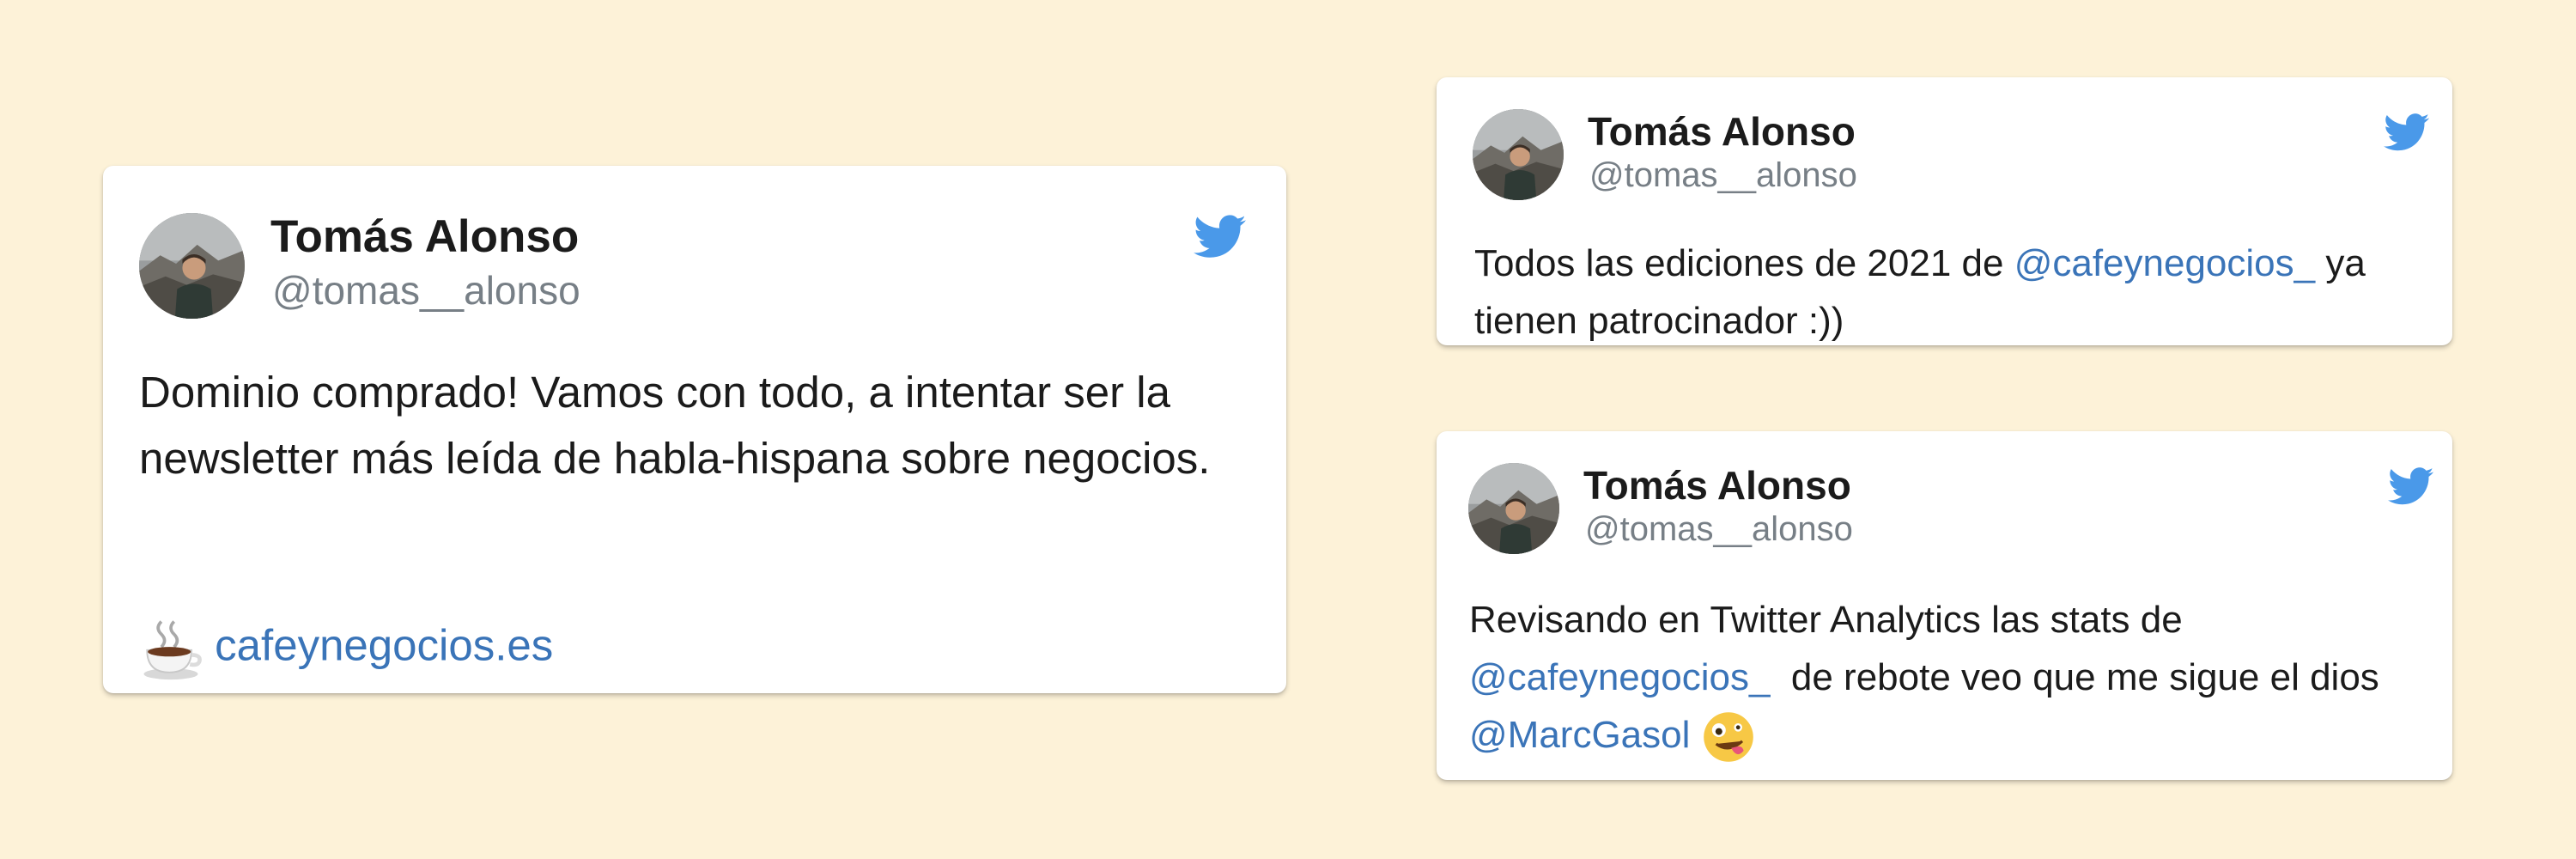 Image resolution: width=2576 pixels, height=859 pixels. I want to click on tweet-link-line: cafeynegocios.es, so click(346, 648).